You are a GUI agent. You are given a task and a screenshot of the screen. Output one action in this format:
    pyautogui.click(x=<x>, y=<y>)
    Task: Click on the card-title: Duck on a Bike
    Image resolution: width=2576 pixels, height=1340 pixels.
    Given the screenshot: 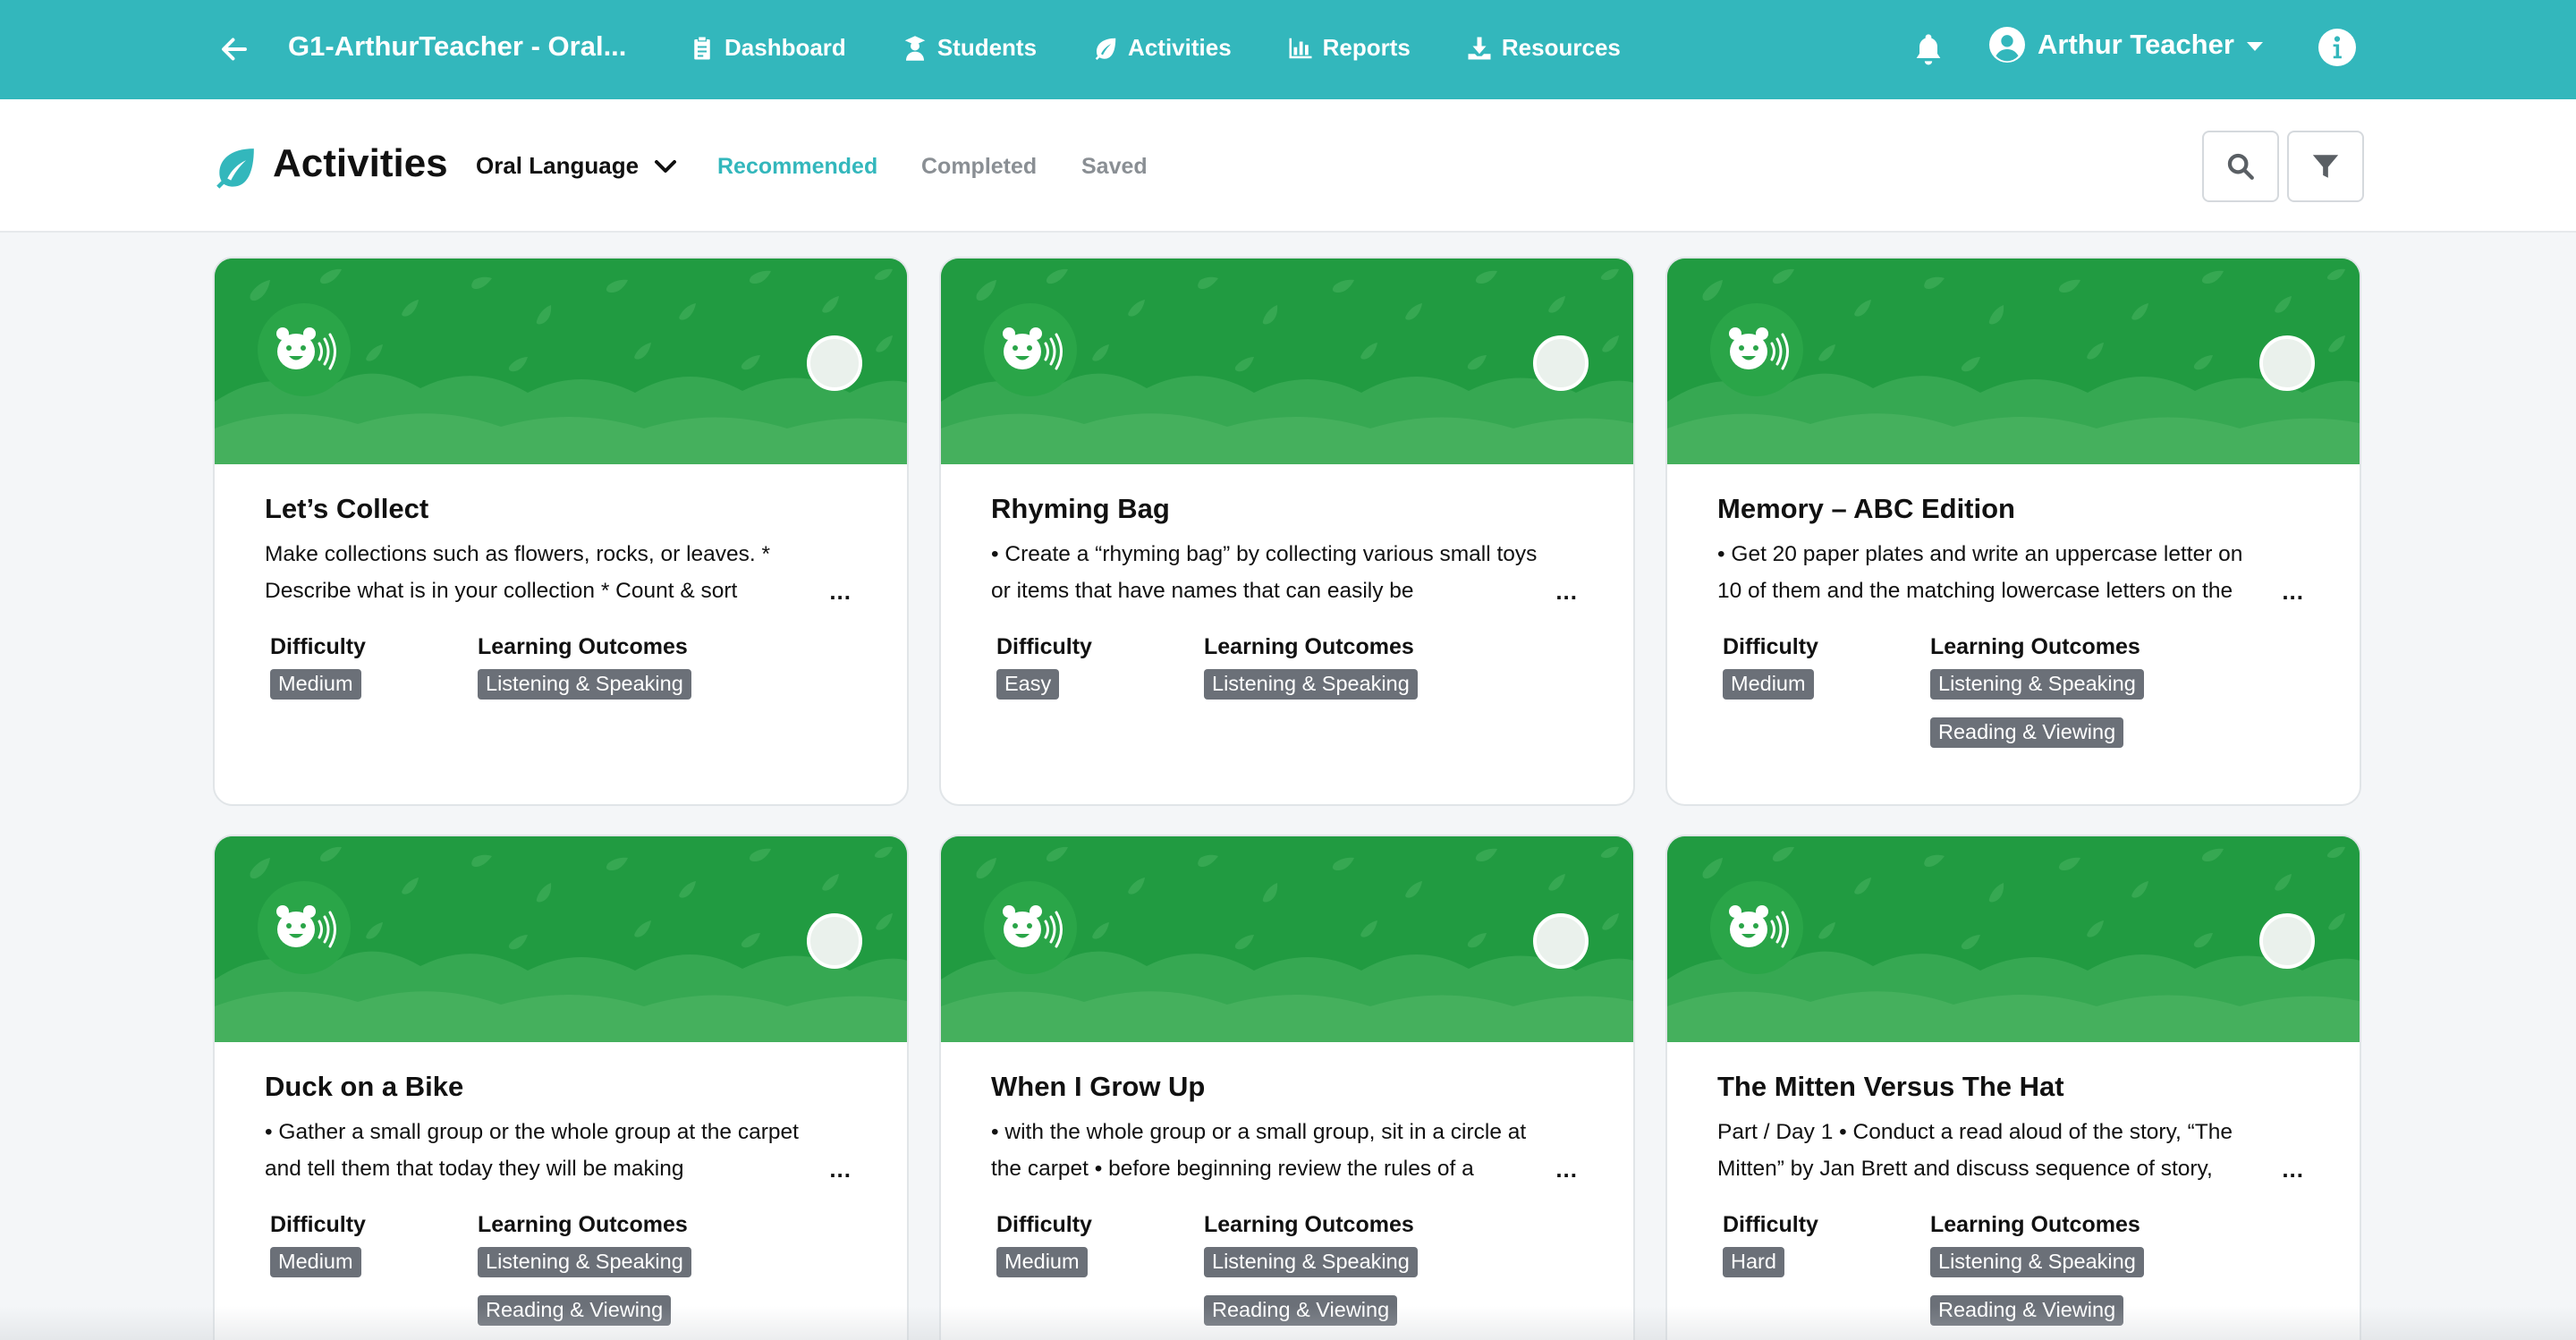 What is the action you would take?
    pyautogui.click(x=364, y=1086)
    